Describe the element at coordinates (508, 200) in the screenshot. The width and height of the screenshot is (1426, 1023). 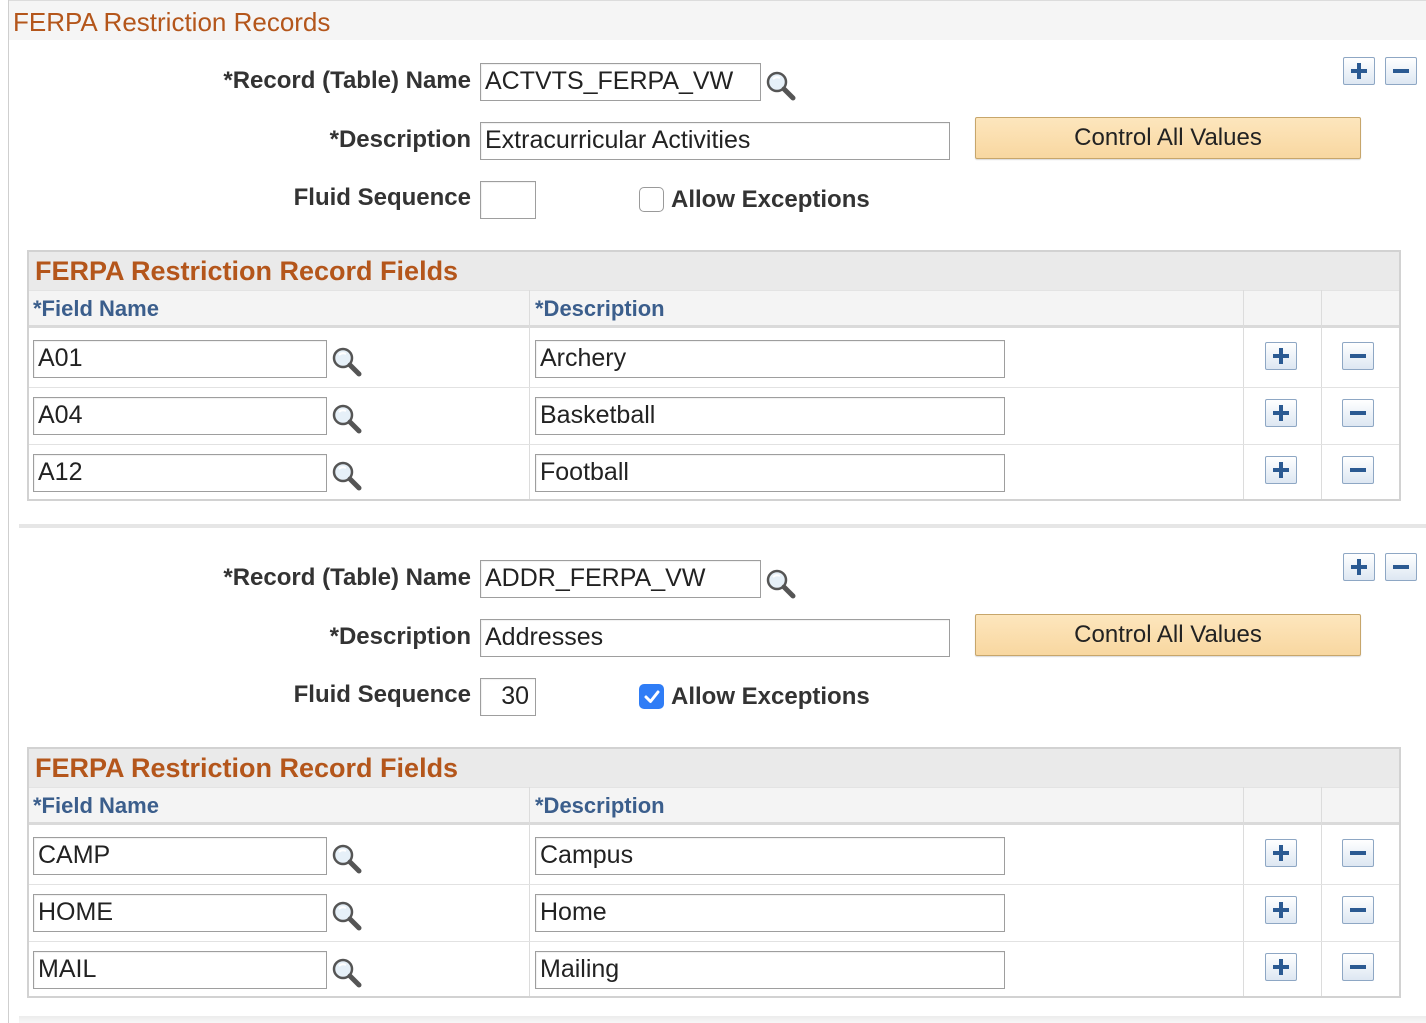
I see `fluid-sequence-input` at that location.